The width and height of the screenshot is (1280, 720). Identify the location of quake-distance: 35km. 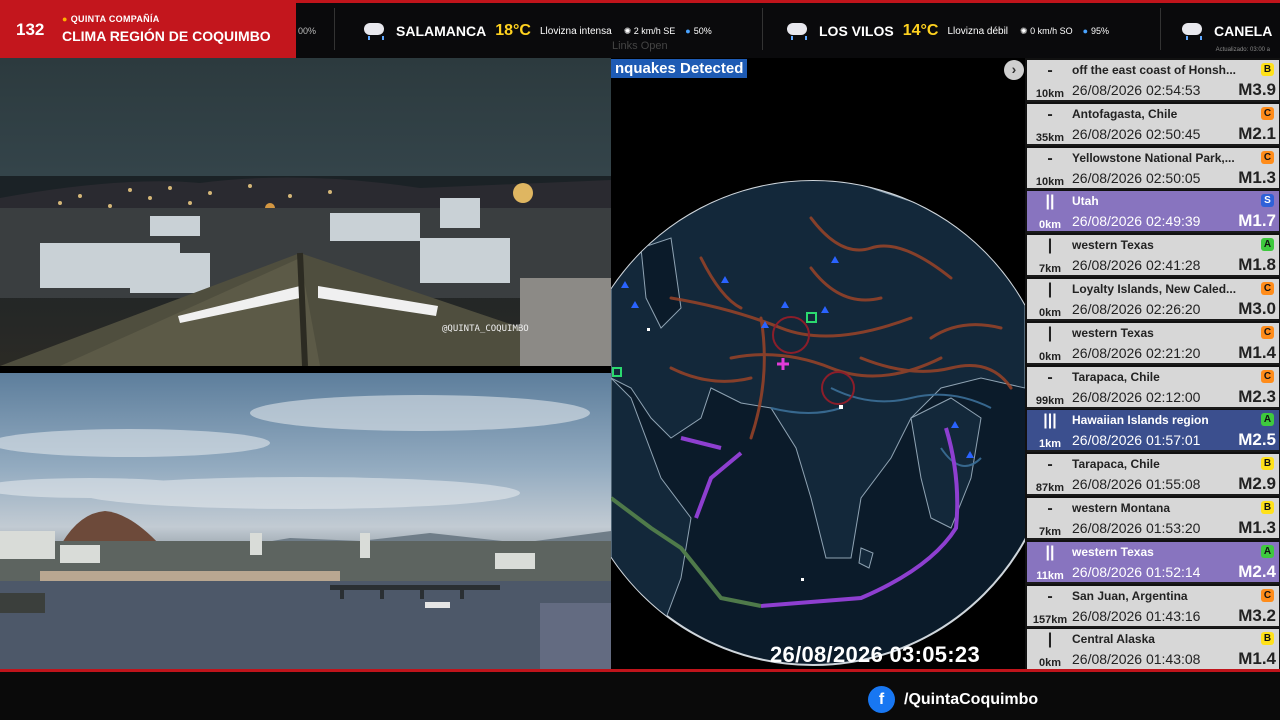
(1050, 137).